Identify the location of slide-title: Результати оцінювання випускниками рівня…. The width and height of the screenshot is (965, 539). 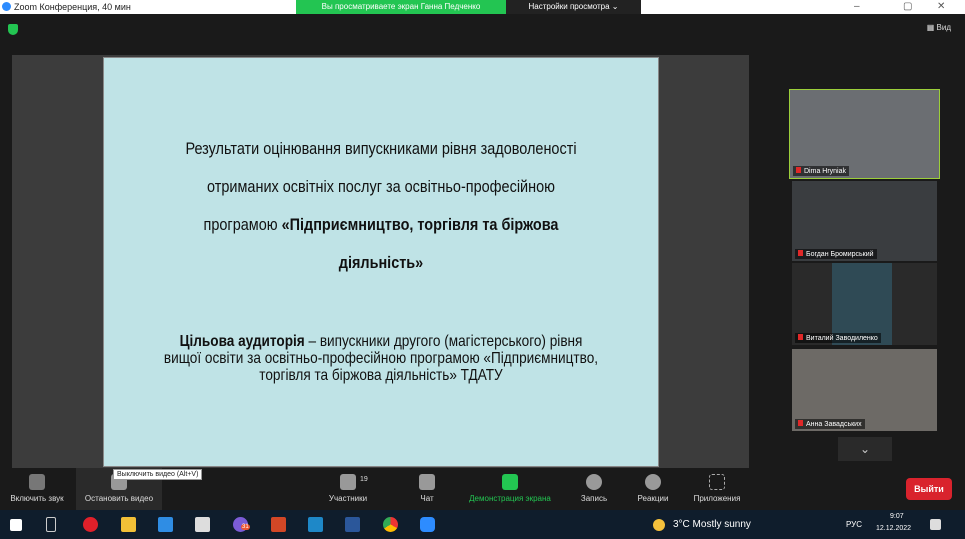
(381, 206).